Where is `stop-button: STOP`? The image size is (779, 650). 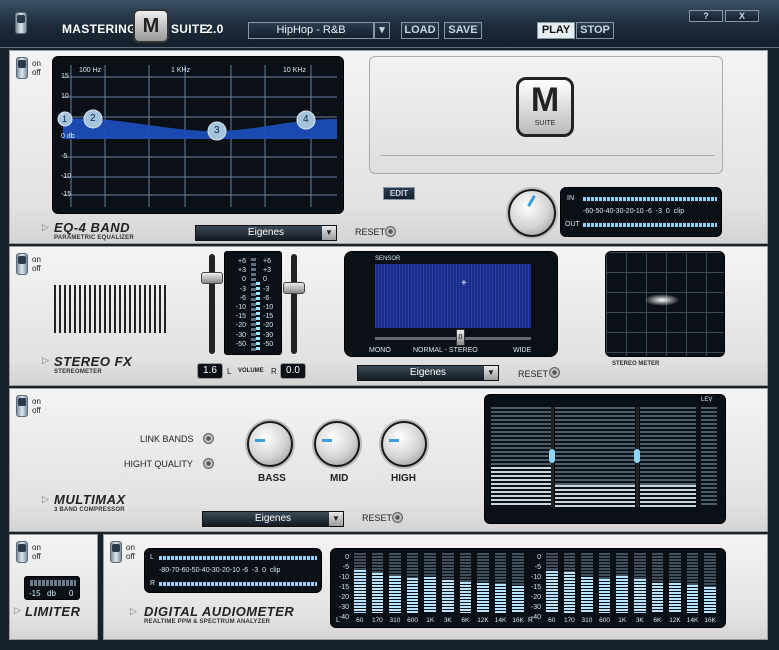 stop-button: STOP is located at coordinates (595, 30).